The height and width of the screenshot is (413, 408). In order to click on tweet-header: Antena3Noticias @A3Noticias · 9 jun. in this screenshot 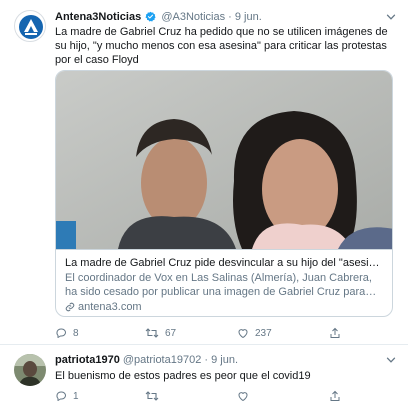, I will do `click(158, 17)`.